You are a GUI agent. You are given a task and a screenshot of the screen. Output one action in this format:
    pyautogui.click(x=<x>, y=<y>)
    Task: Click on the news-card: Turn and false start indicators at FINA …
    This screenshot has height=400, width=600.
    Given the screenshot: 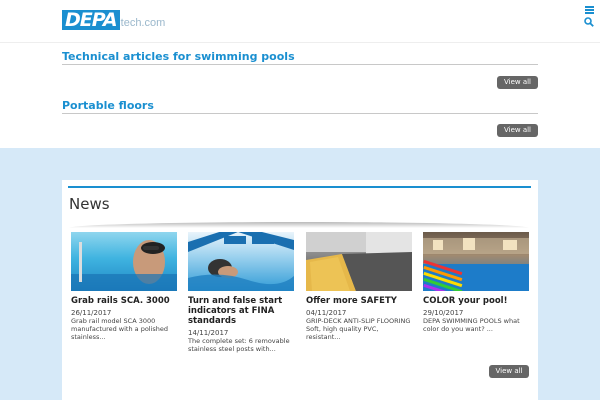 What is the action you would take?
    pyautogui.click(x=241, y=292)
    